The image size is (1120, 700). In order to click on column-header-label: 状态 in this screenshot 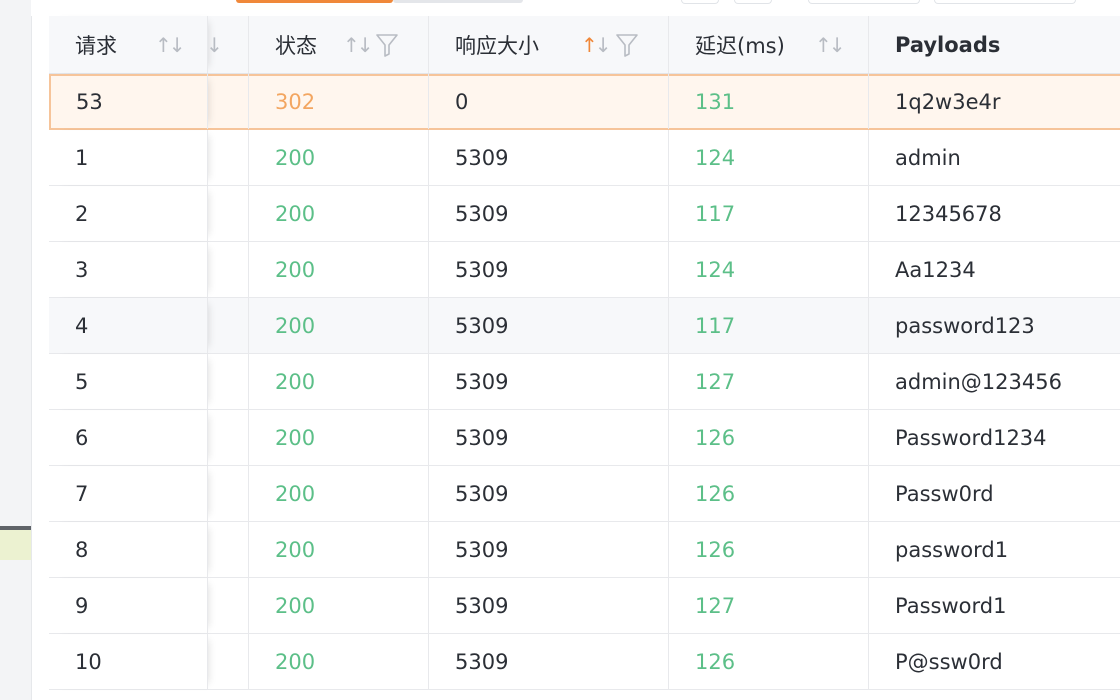, I will do `click(296, 45)`.